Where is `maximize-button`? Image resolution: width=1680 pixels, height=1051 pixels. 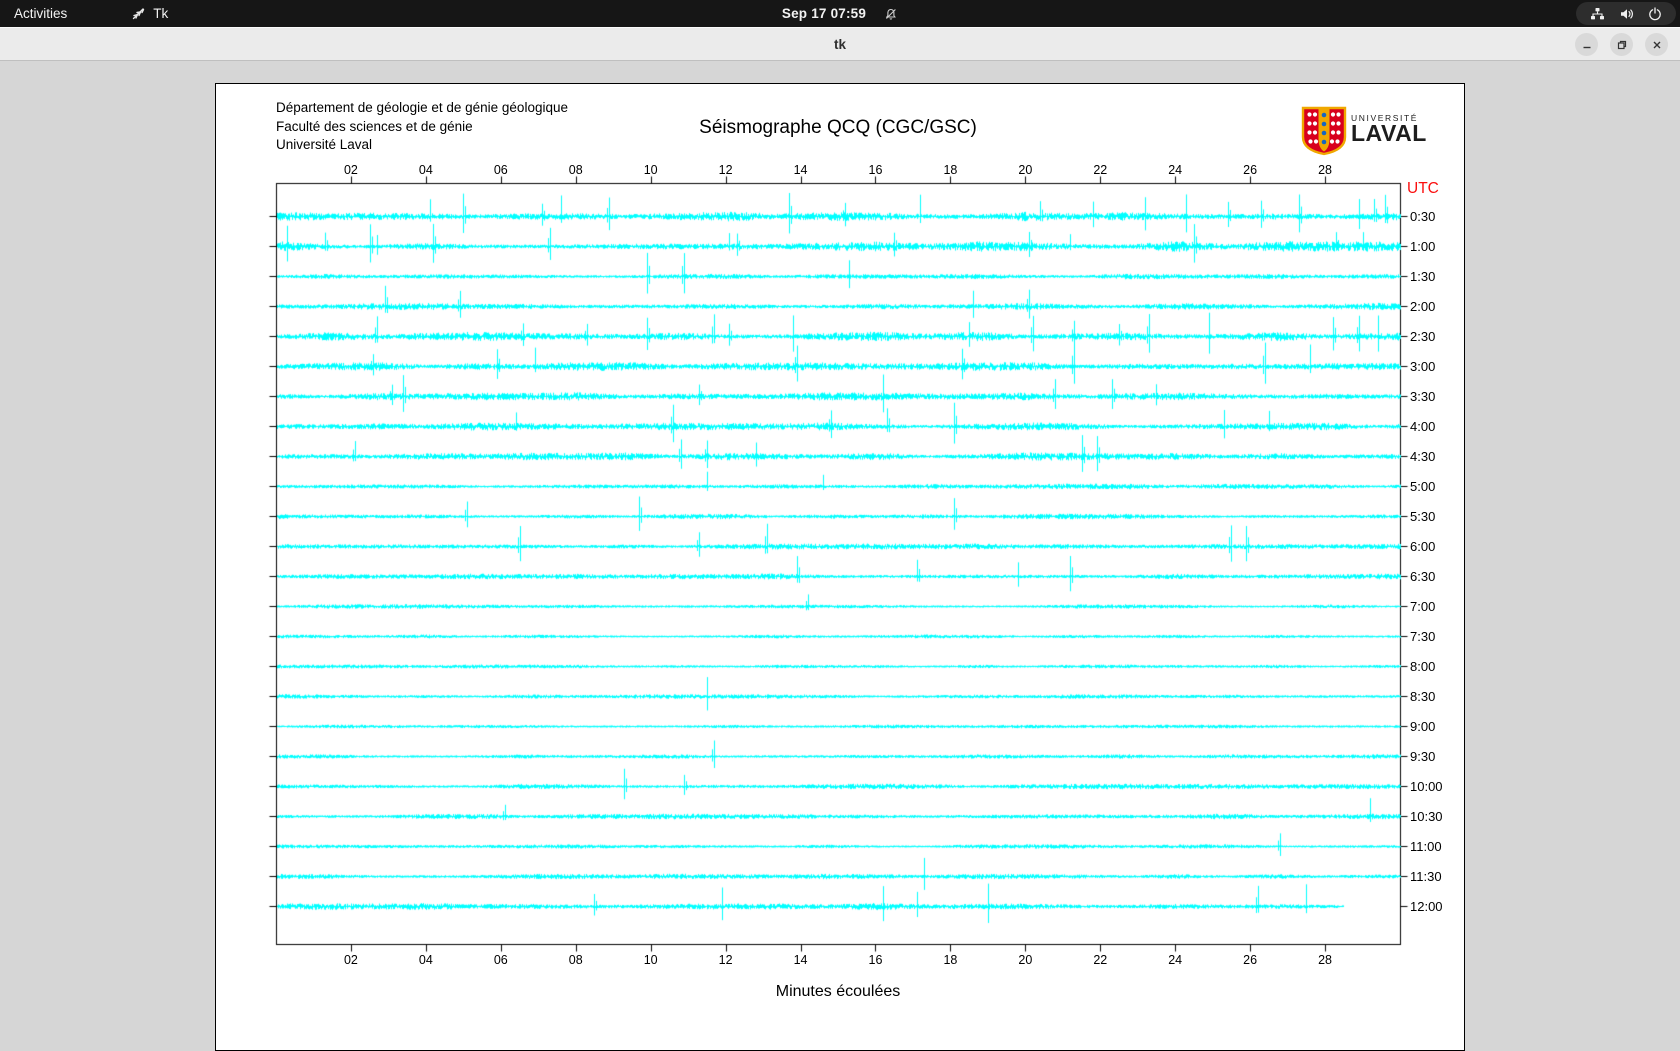
maximize-button is located at coordinates (1621, 44).